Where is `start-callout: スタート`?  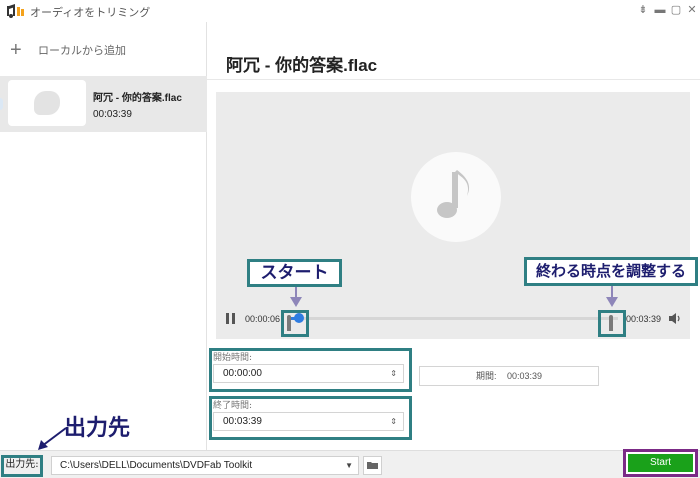
start-callout: スタート is located at coordinates (294, 273).